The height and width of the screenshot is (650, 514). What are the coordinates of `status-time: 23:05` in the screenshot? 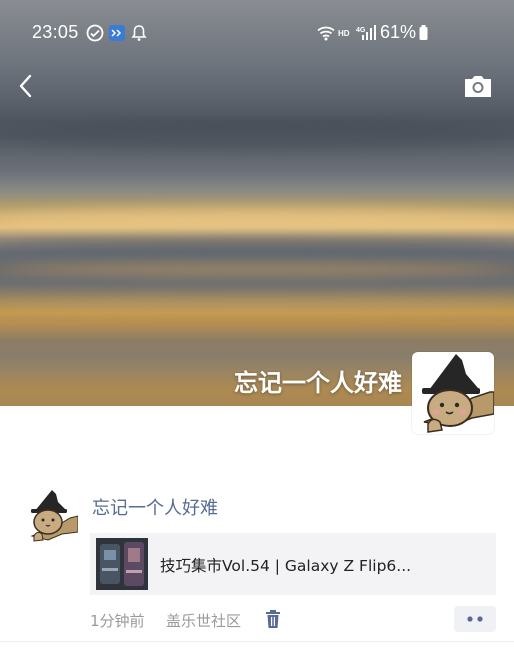 It's located at (55, 32).